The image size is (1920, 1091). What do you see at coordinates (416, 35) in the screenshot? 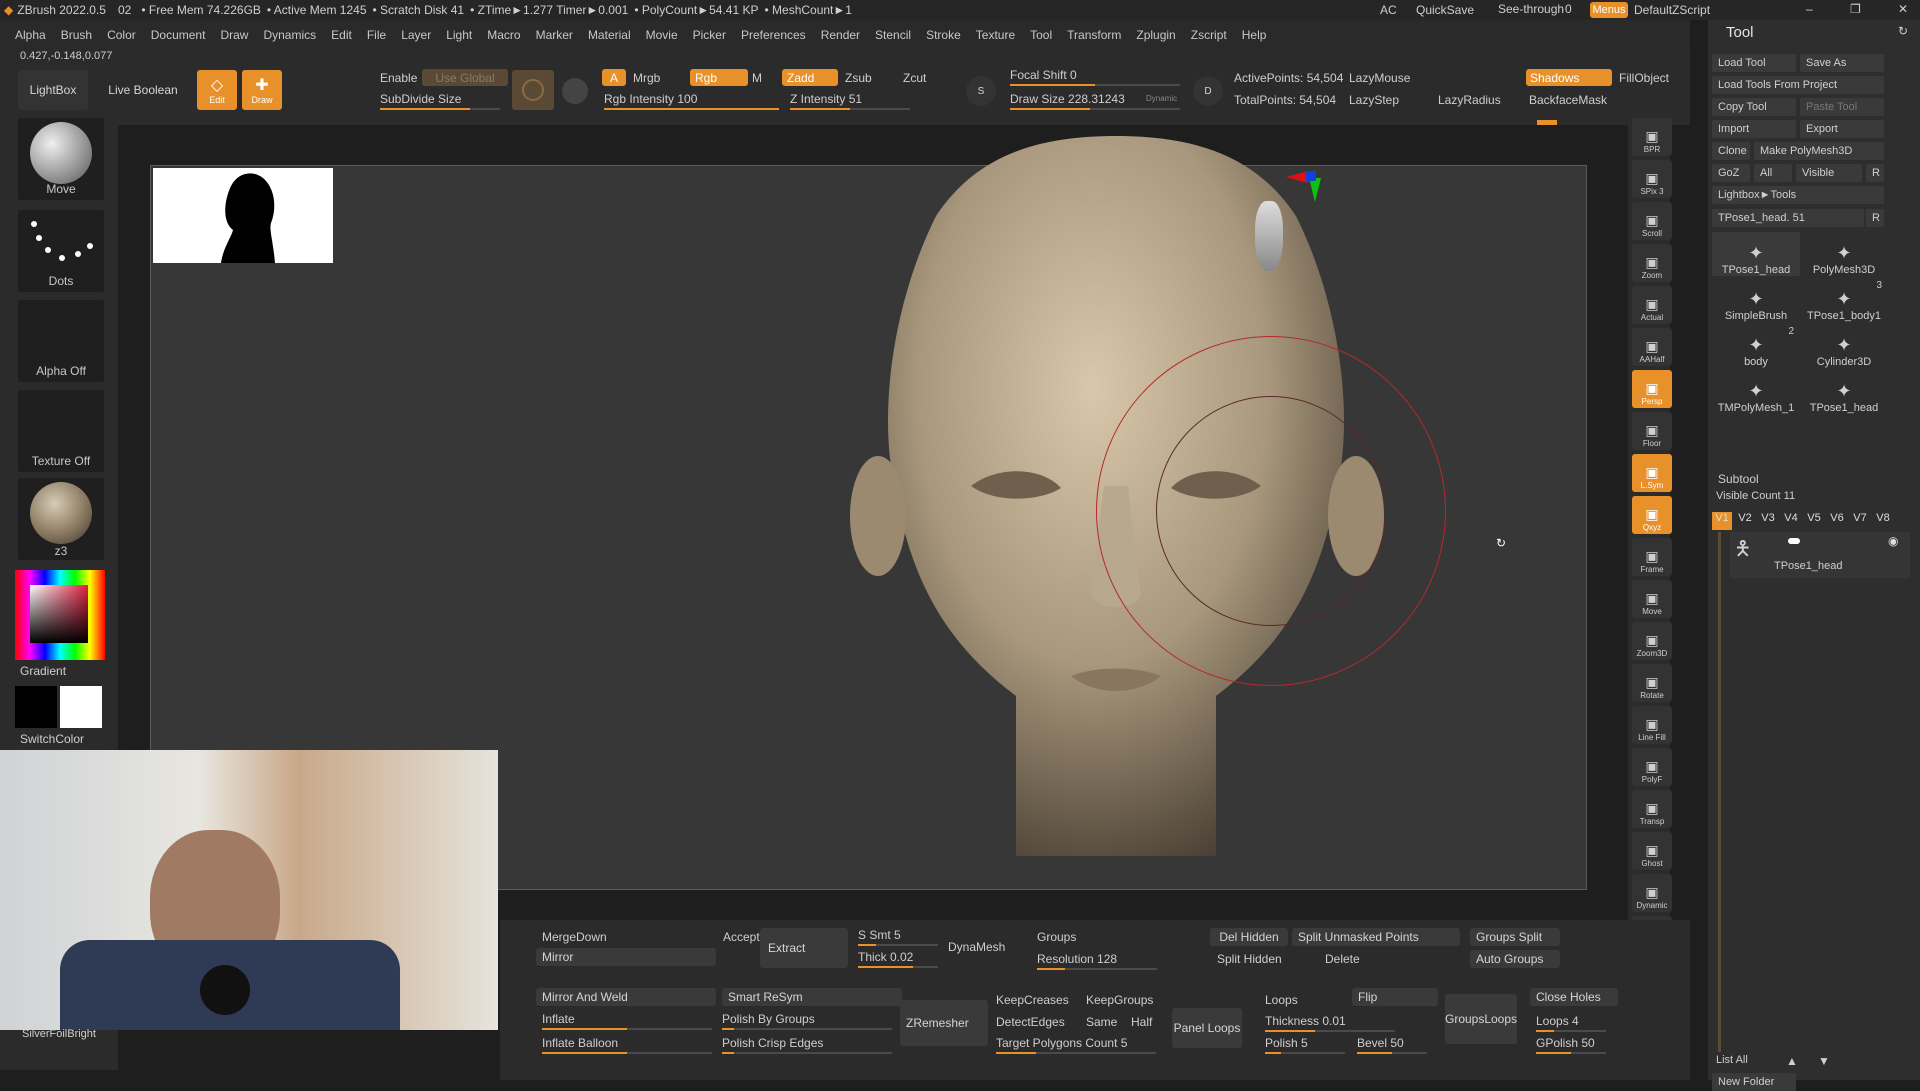
I see `menu-layer: Layer` at bounding box center [416, 35].